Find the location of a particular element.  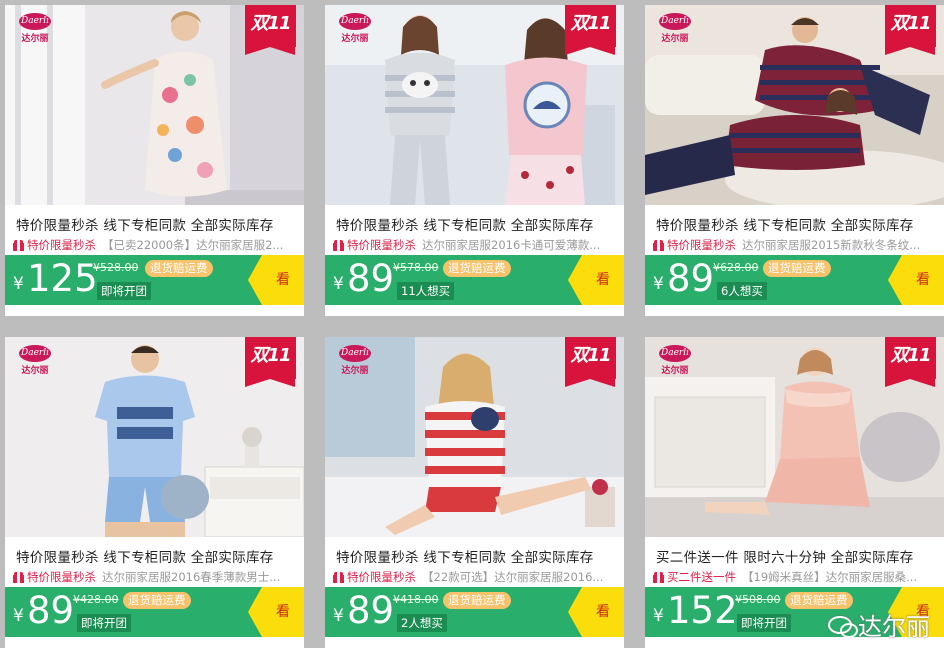

price-bar: ¥ 89 ¥578.00 退货赔运费 11人想买 看 is located at coordinates (474, 280).